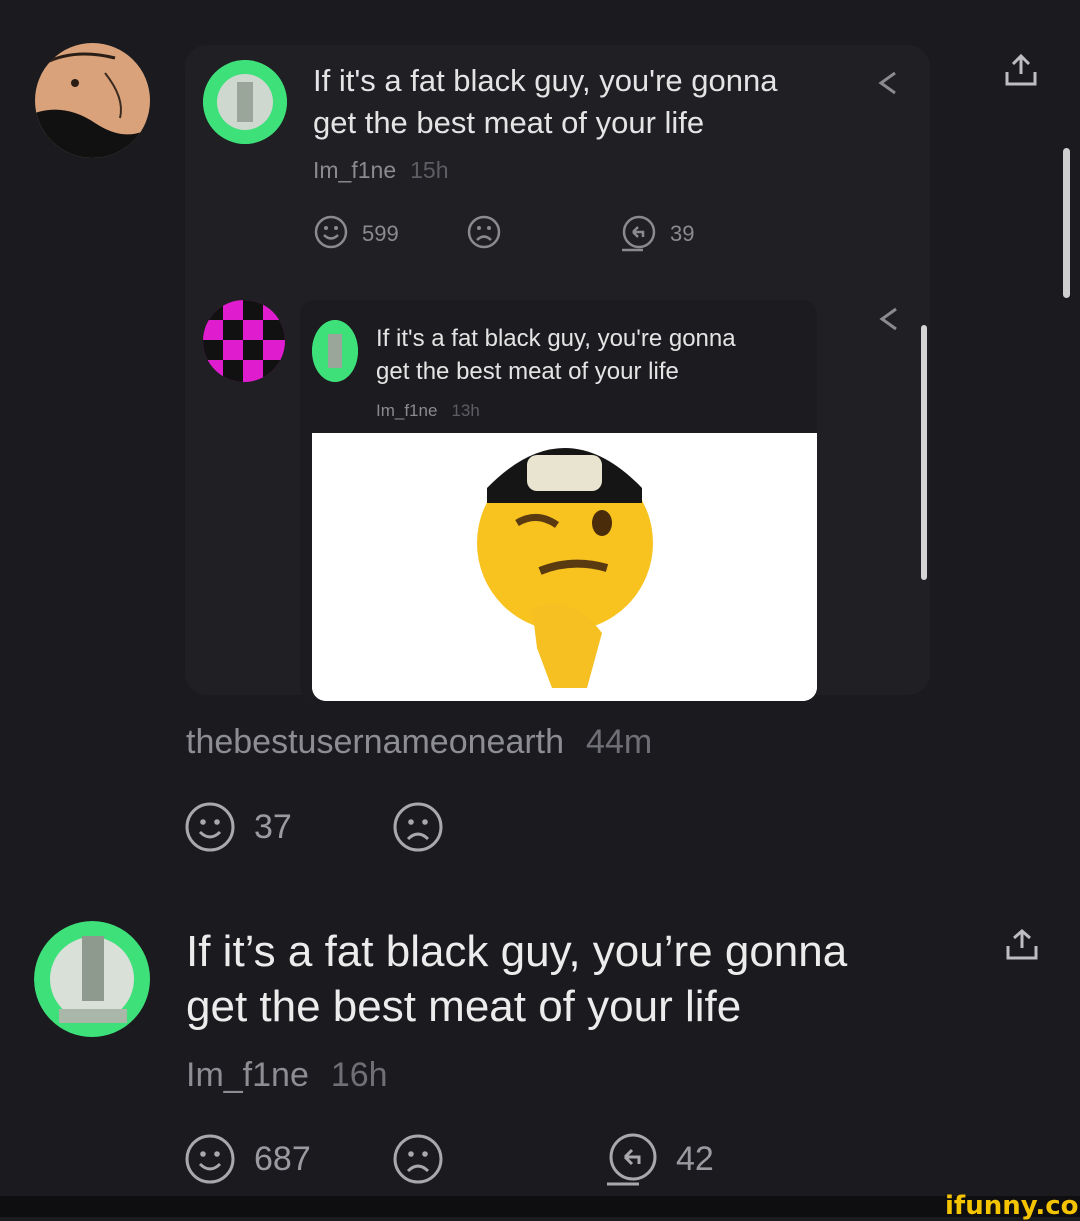  What do you see at coordinates (380, 233) in the screenshot?
I see `top-post-smile-count: 599` at bounding box center [380, 233].